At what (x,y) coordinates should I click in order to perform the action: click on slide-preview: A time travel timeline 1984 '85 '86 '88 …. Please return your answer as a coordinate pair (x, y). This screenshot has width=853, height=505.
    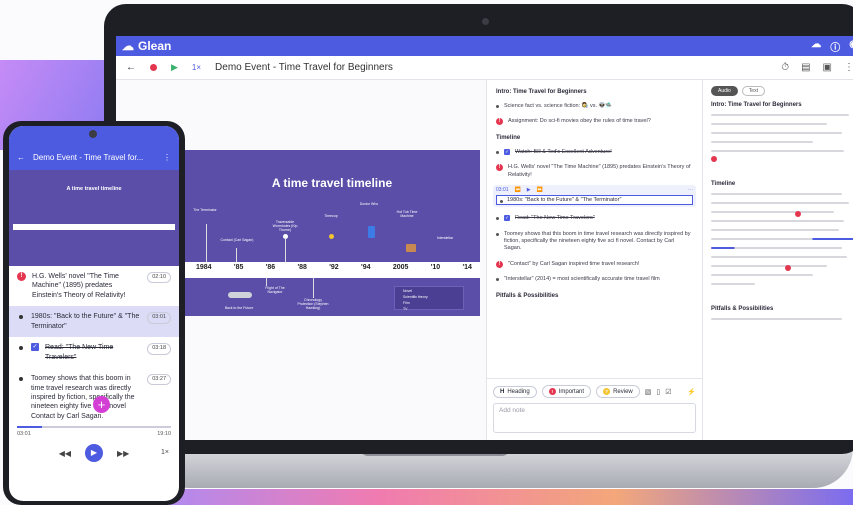
    Looking at the image, I should click on (332, 233).